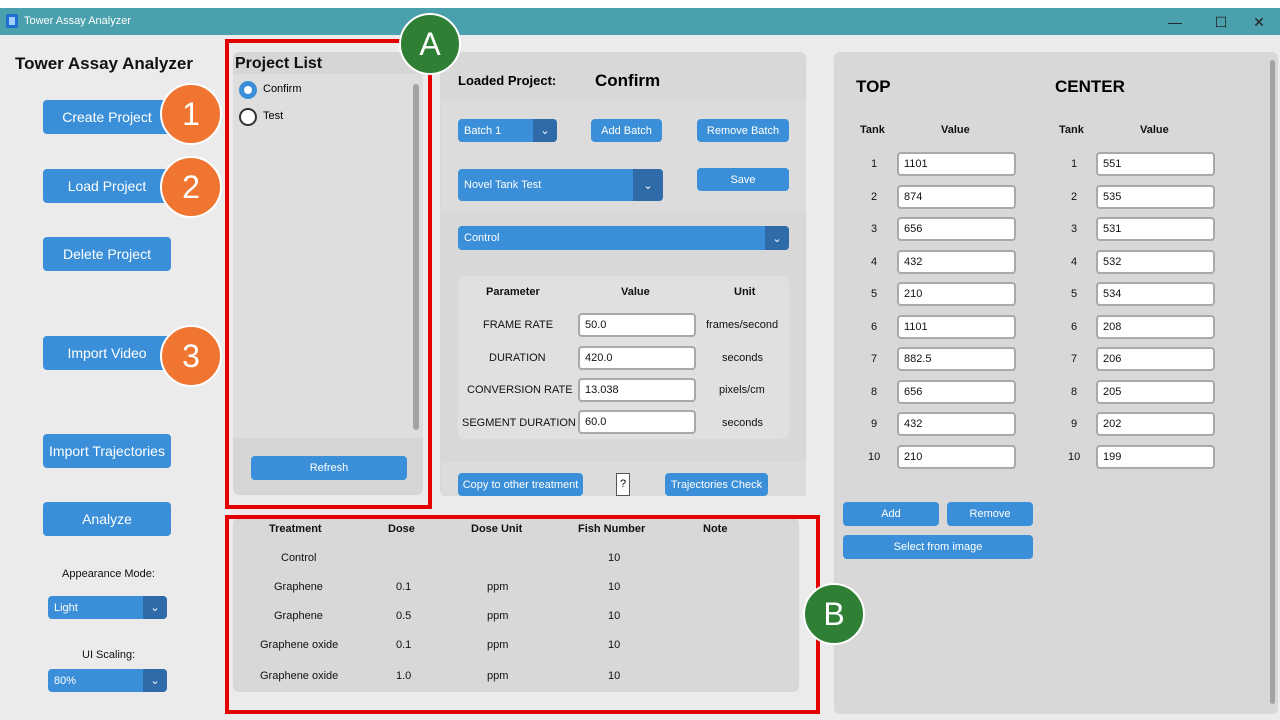 The width and height of the screenshot is (1280, 720). What do you see at coordinates (518, 325) in the screenshot?
I see `param-name: FRAME RATE` at bounding box center [518, 325].